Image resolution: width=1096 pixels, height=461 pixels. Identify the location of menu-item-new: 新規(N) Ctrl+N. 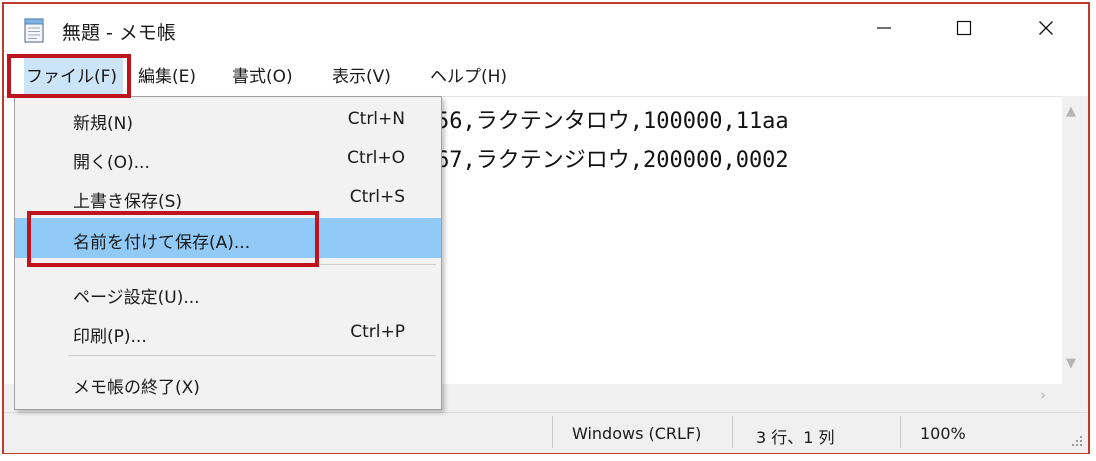
(228, 119).